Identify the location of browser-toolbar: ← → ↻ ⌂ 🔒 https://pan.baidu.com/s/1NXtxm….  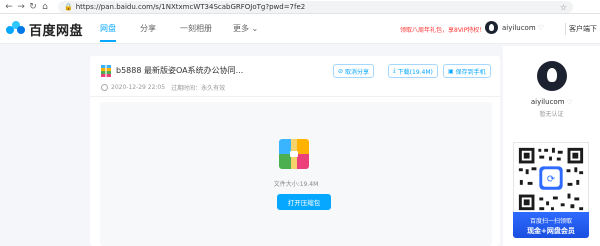
(300, 7).